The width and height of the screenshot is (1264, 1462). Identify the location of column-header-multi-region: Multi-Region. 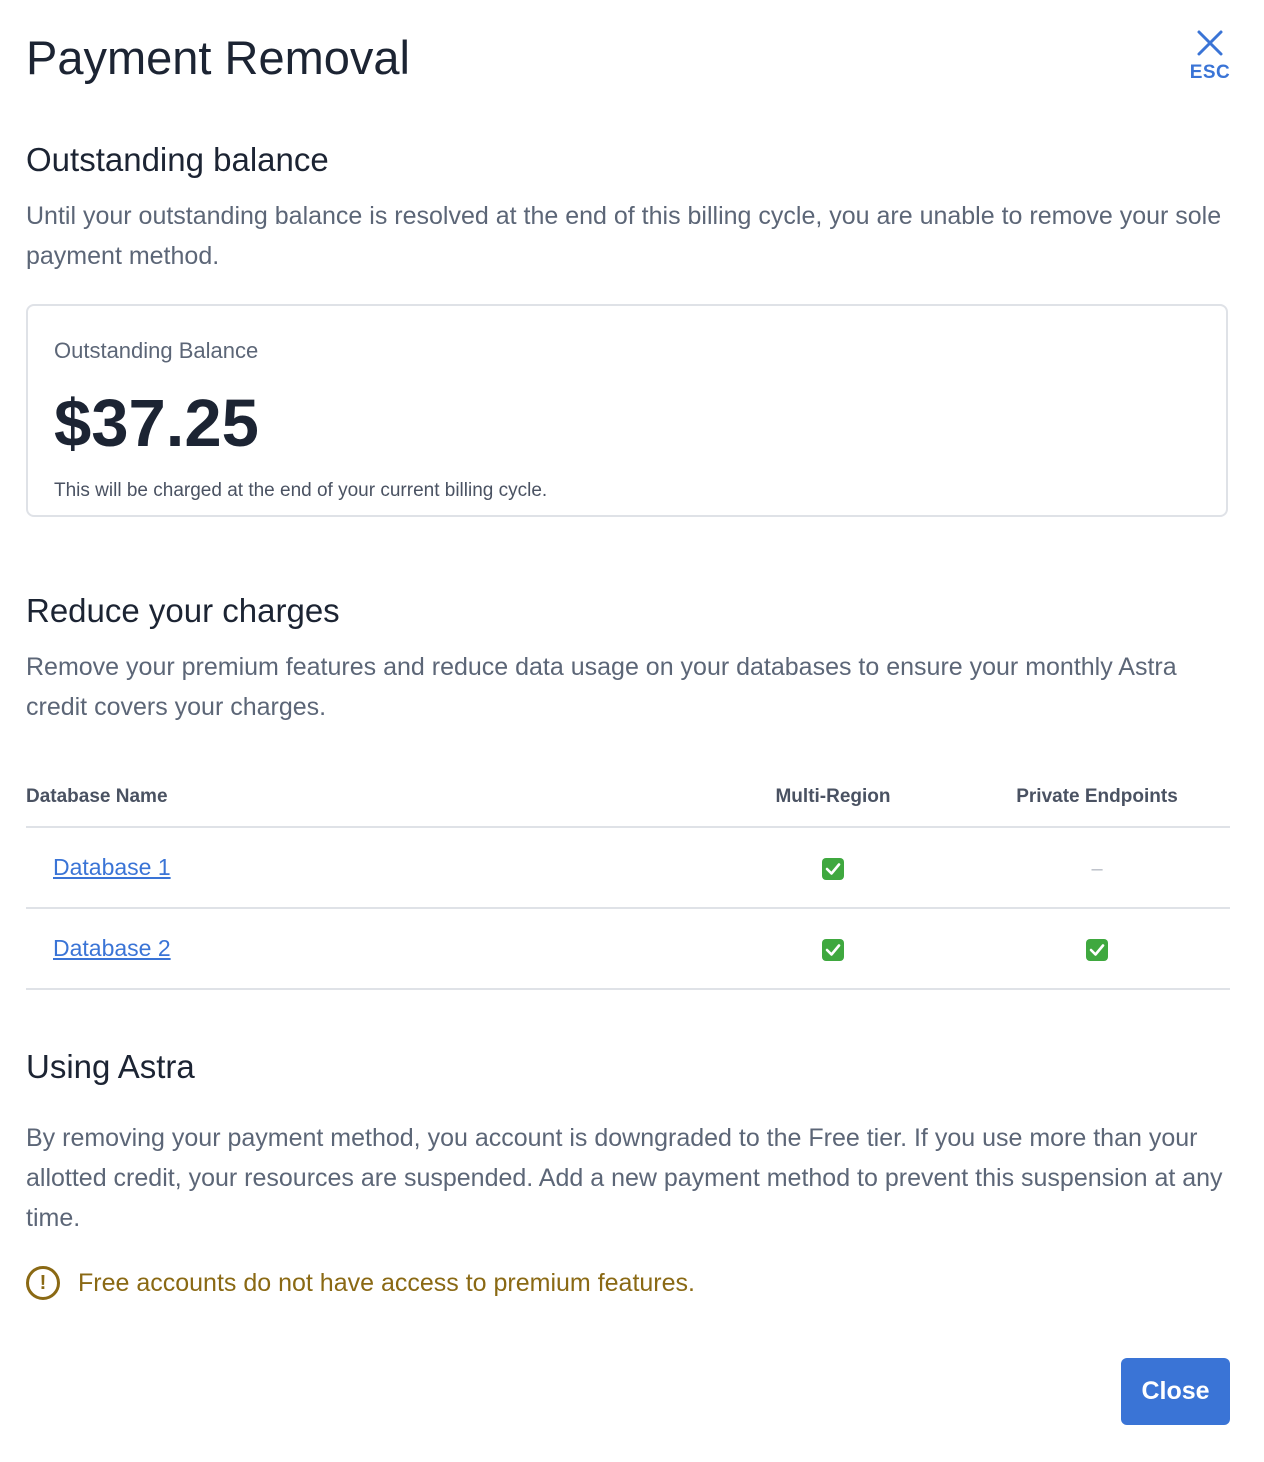
(833, 798).